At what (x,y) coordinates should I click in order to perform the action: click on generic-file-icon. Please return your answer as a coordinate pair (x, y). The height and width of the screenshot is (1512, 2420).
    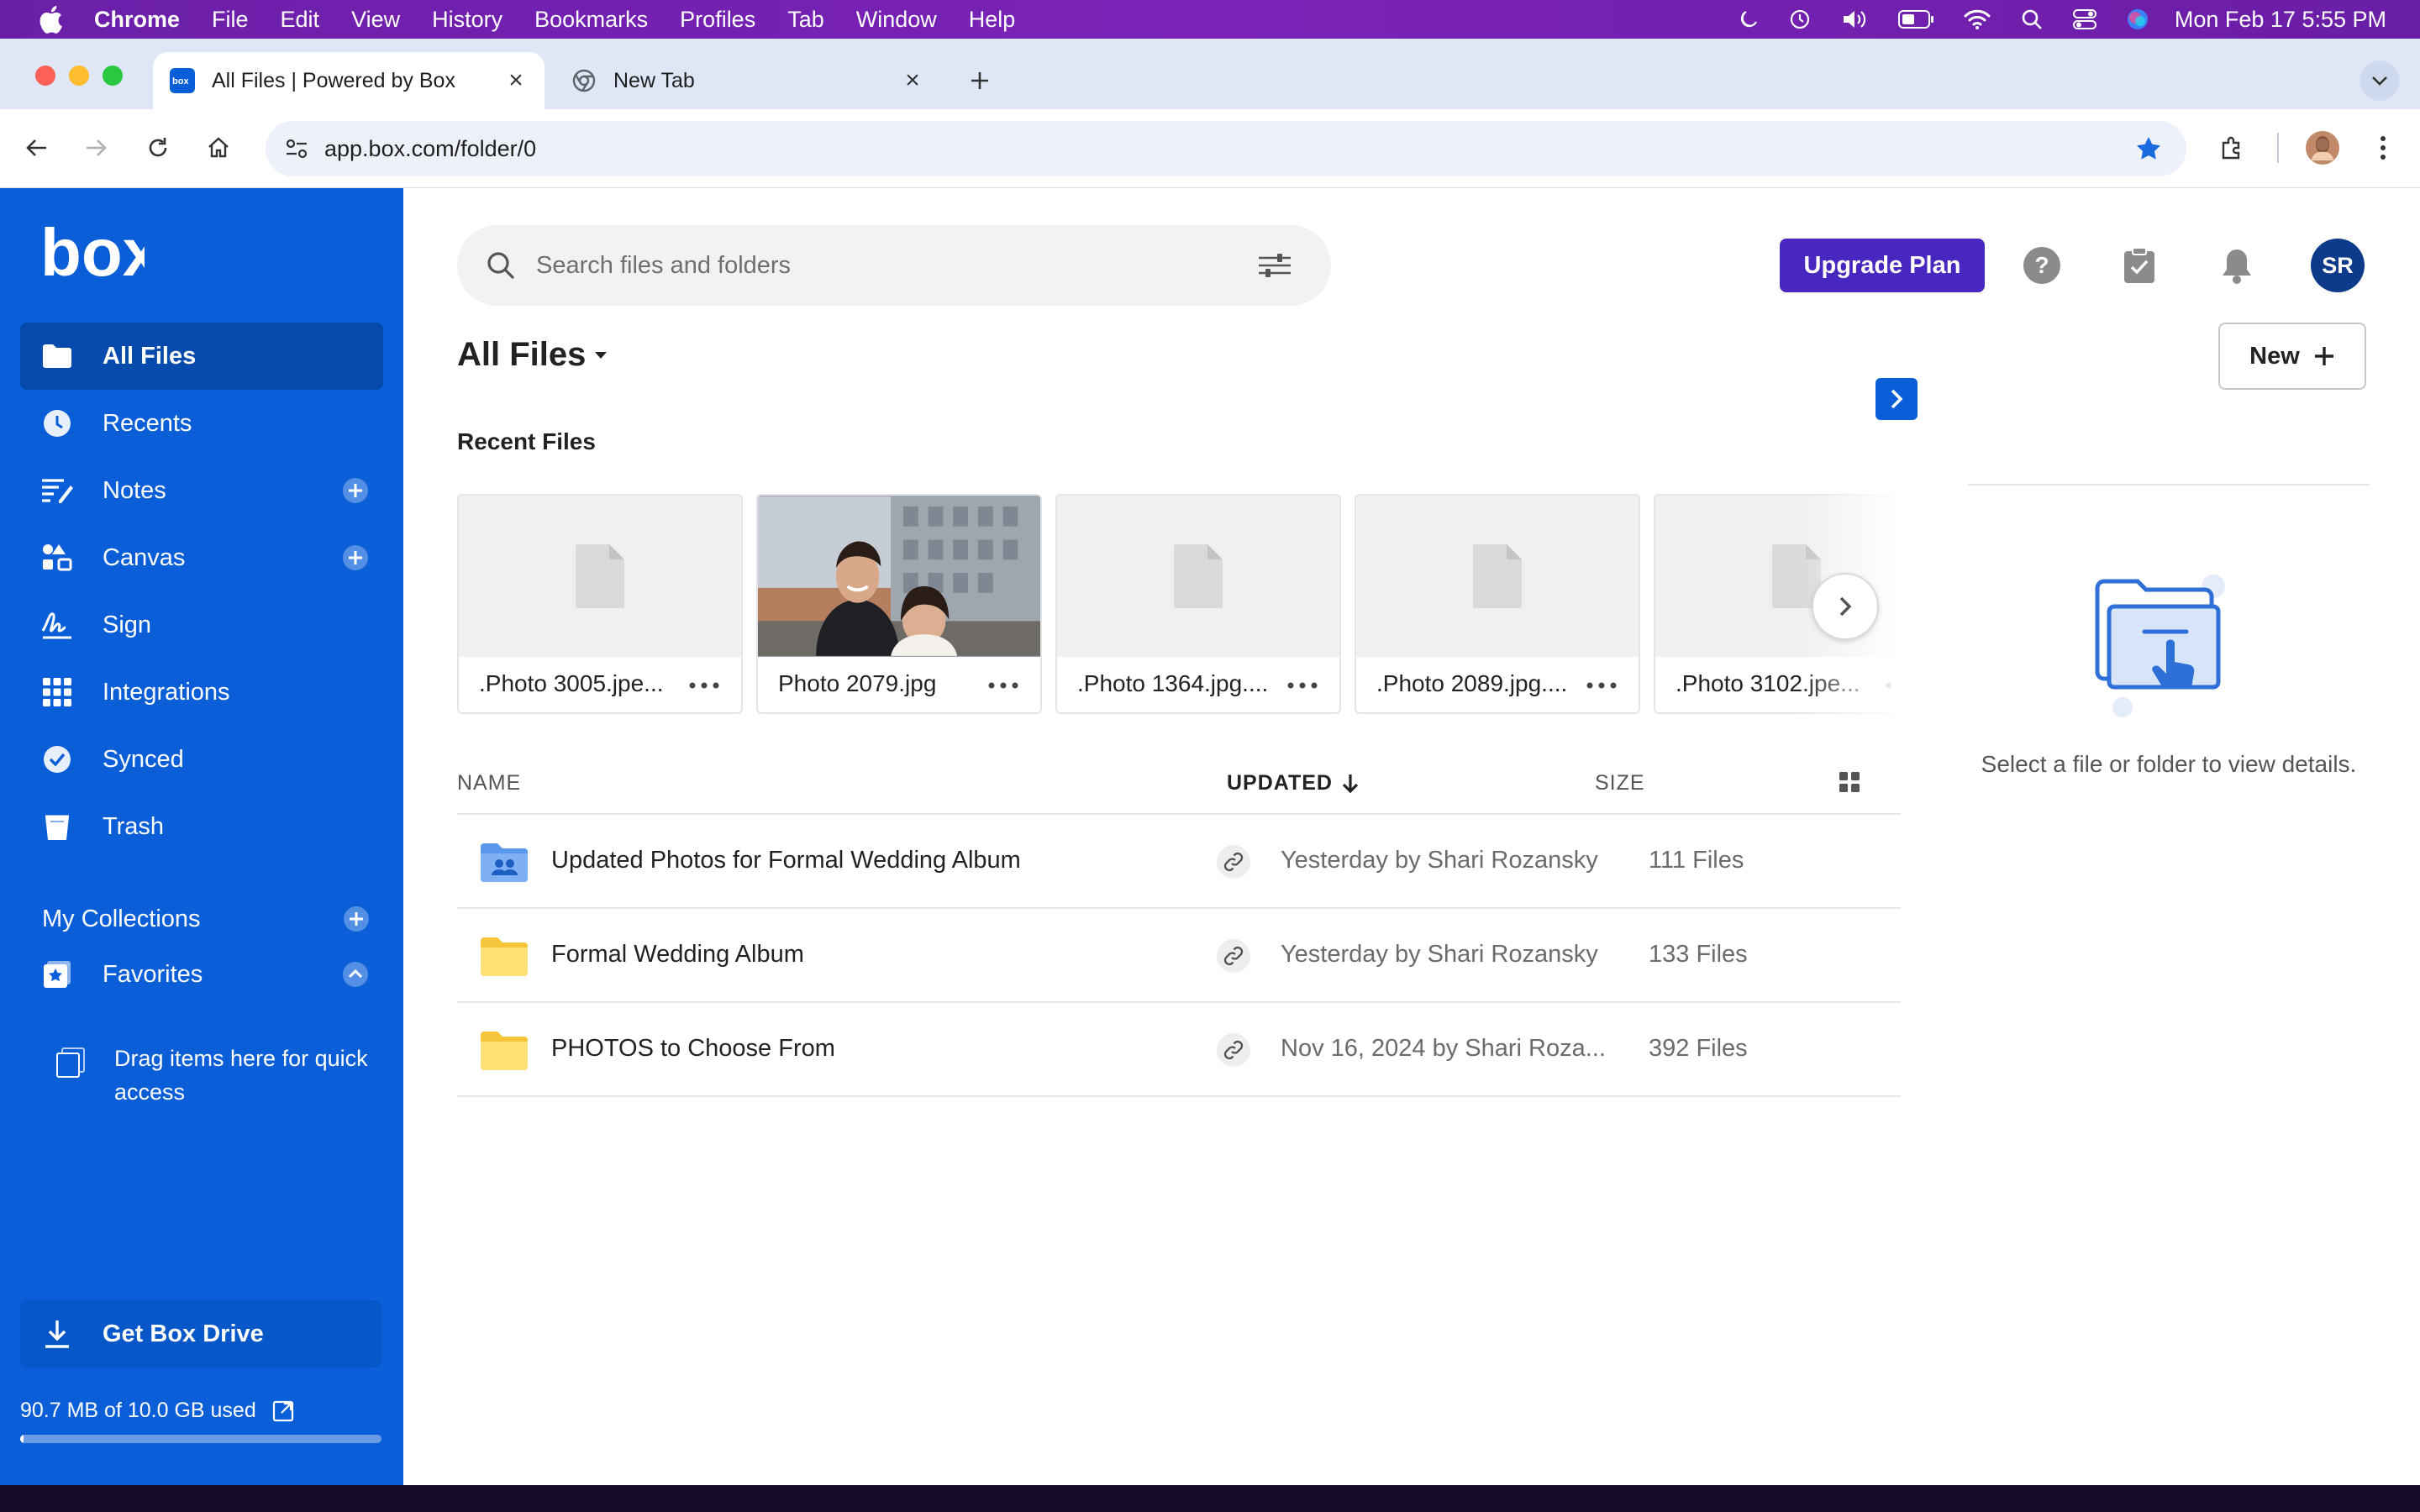
    Looking at the image, I should click on (1198, 576).